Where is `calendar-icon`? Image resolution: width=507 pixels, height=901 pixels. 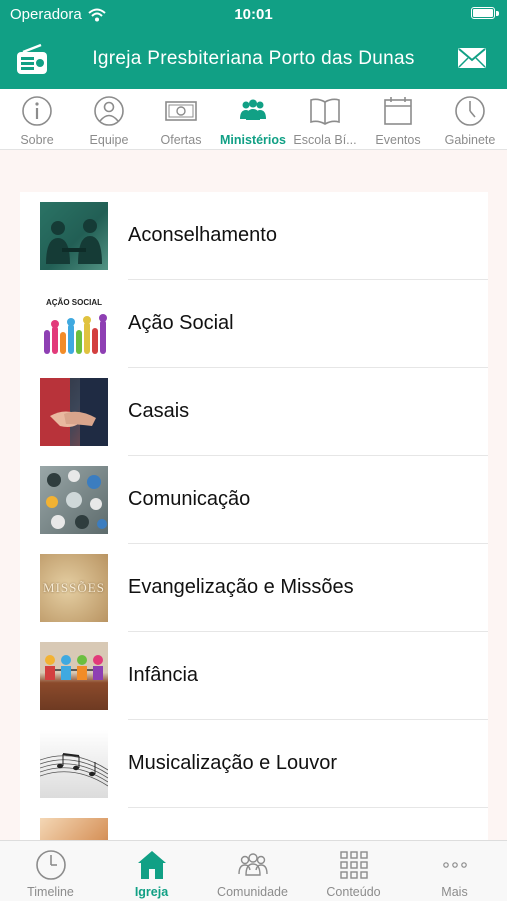
calendar-icon is located at coordinates (398, 111).